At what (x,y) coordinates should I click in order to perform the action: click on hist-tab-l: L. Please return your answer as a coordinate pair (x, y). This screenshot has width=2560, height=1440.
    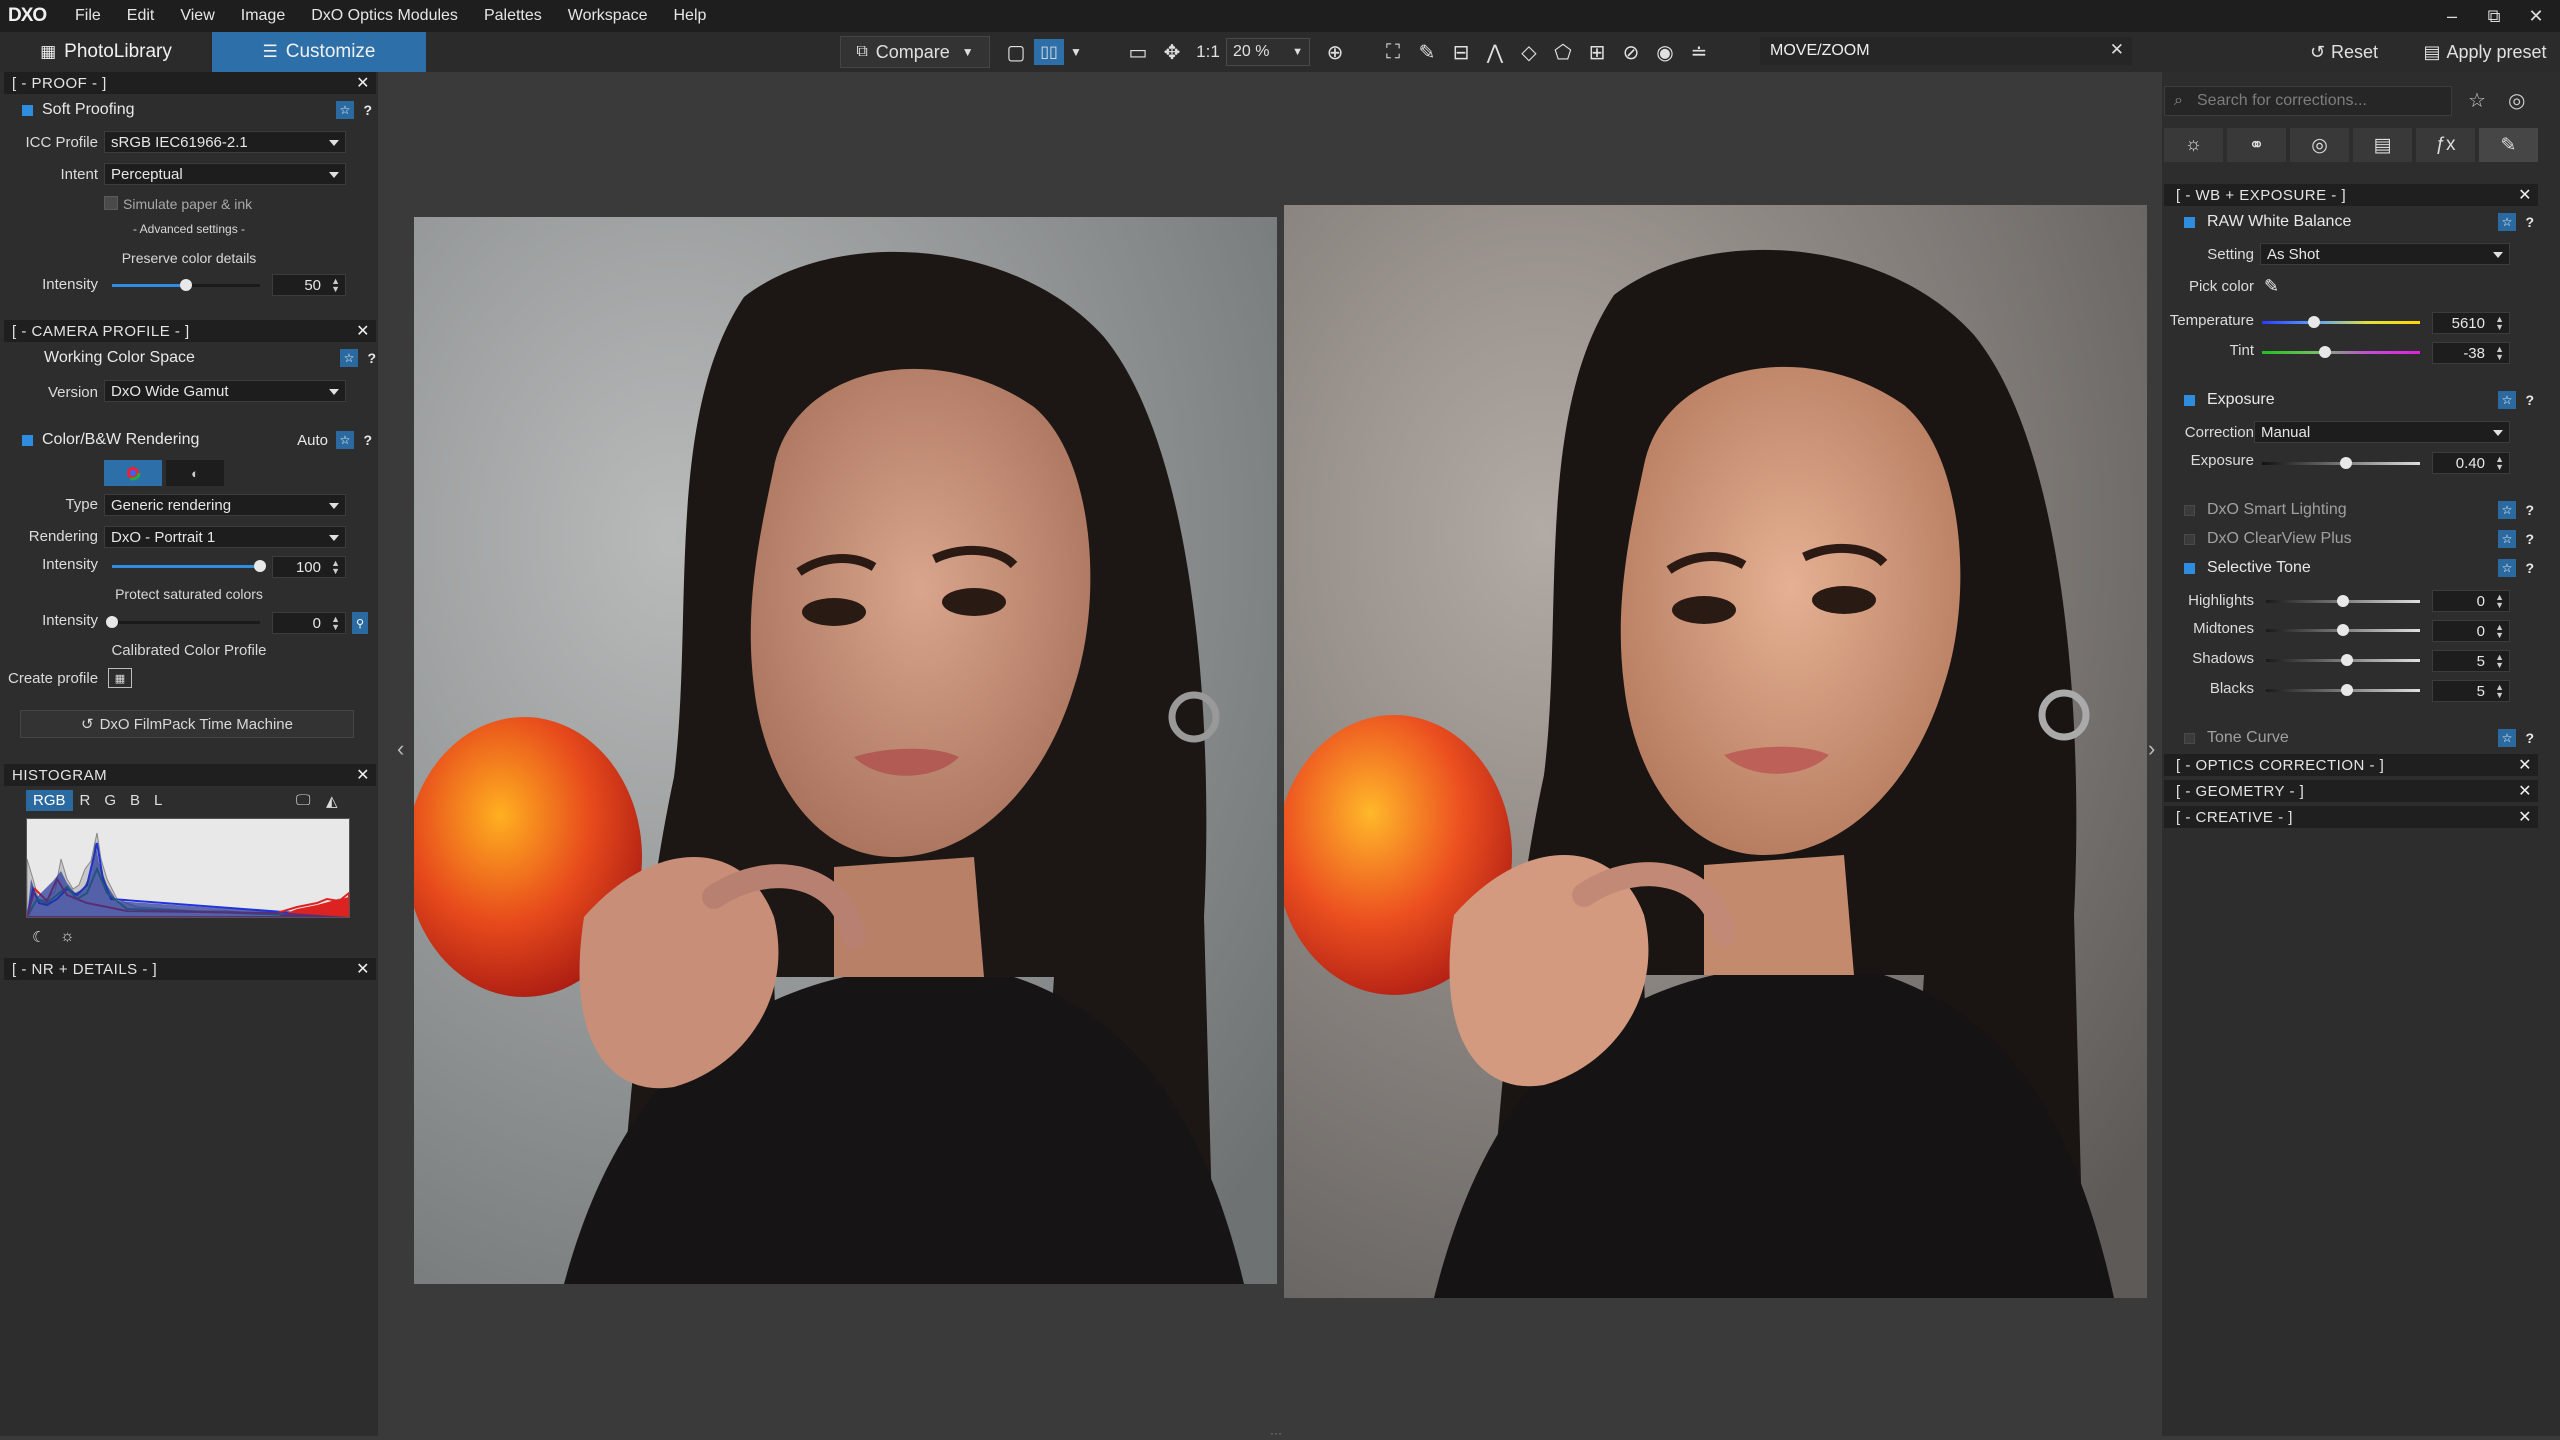
    Looking at the image, I should click on (158, 800).